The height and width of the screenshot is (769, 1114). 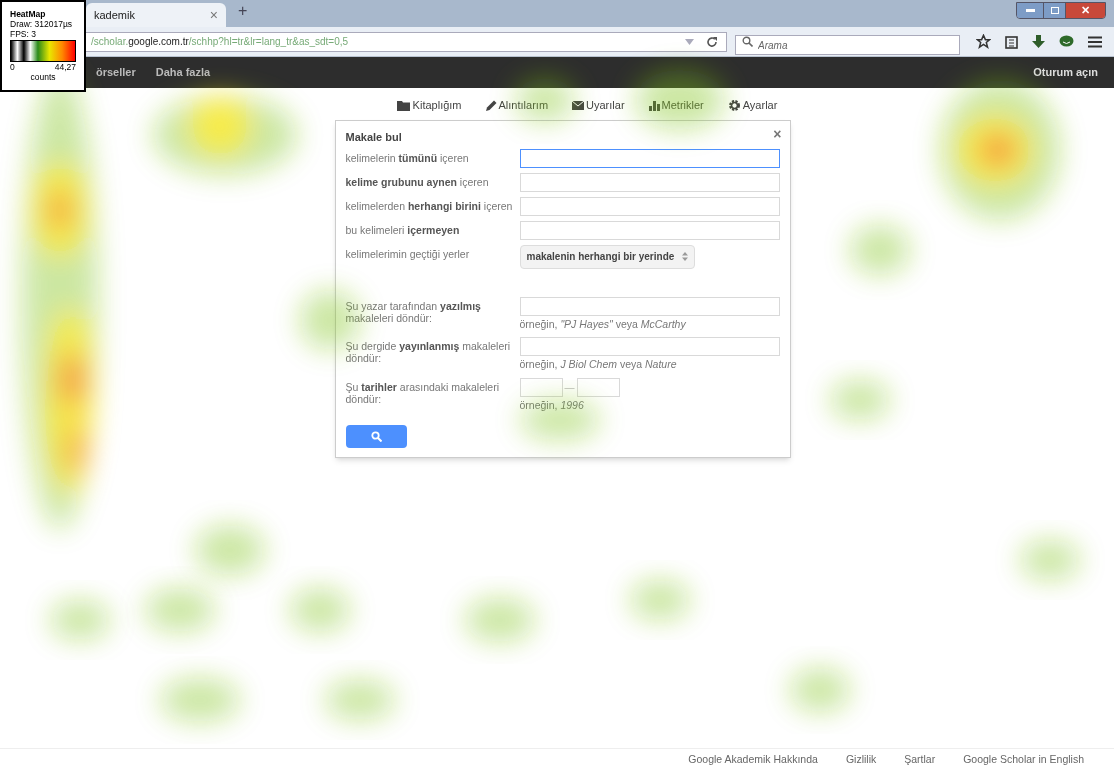 What do you see at coordinates (417, 182) in the screenshot?
I see `field-label: kelime grubunu aynen içeren` at bounding box center [417, 182].